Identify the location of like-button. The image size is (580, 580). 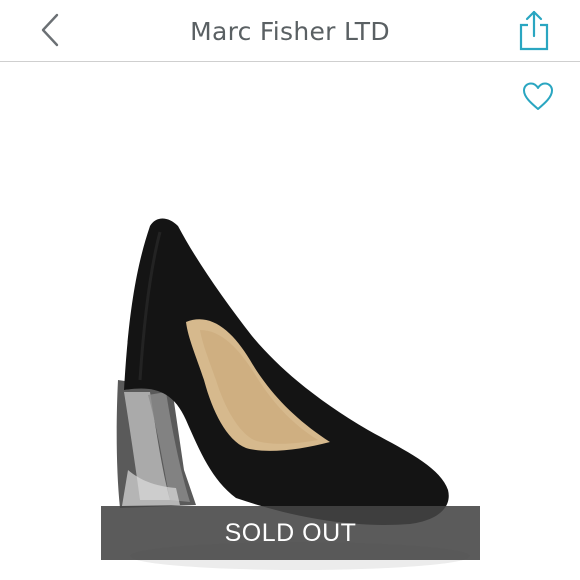
(538, 96).